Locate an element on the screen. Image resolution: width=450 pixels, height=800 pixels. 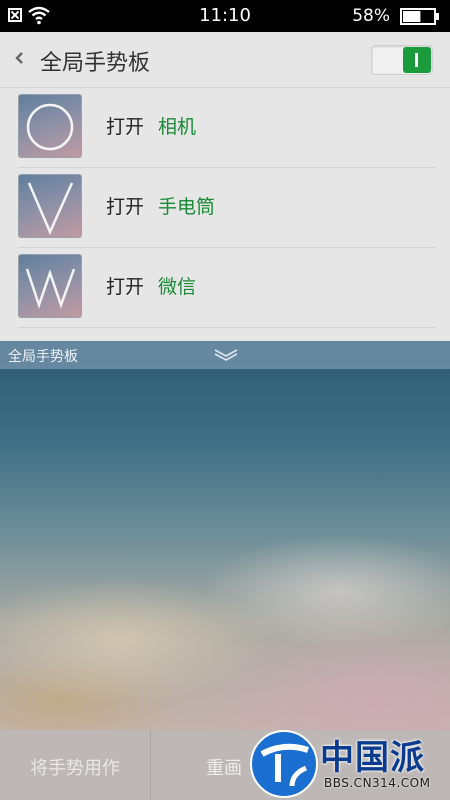
gesture-thumbnail-w is located at coordinates (50, 286).